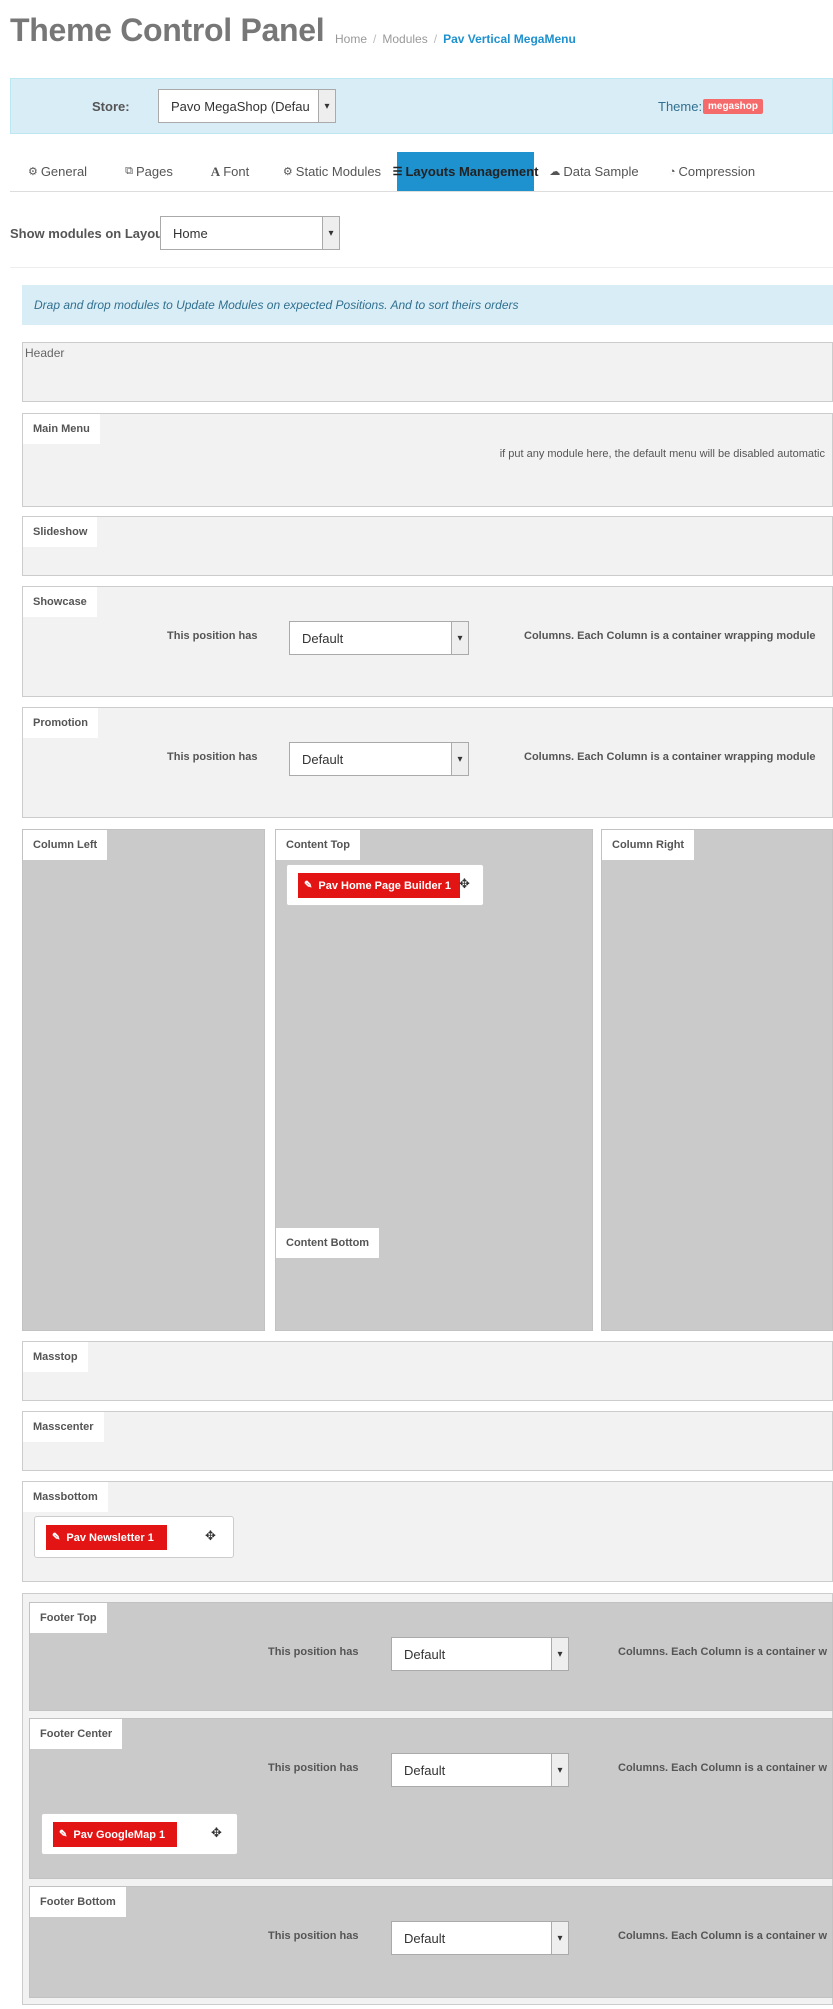 The height and width of the screenshot is (2009, 833). I want to click on tab-label: Layouts Management, so click(472, 171).